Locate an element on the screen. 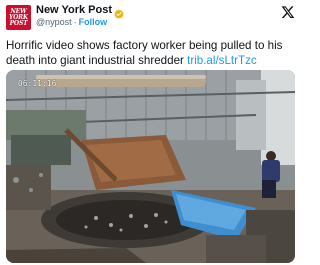 Image resolution: width=320 pixels, height=265 pixels. video-timestamp: 06:11:16 is located at coordinates (37, 83).